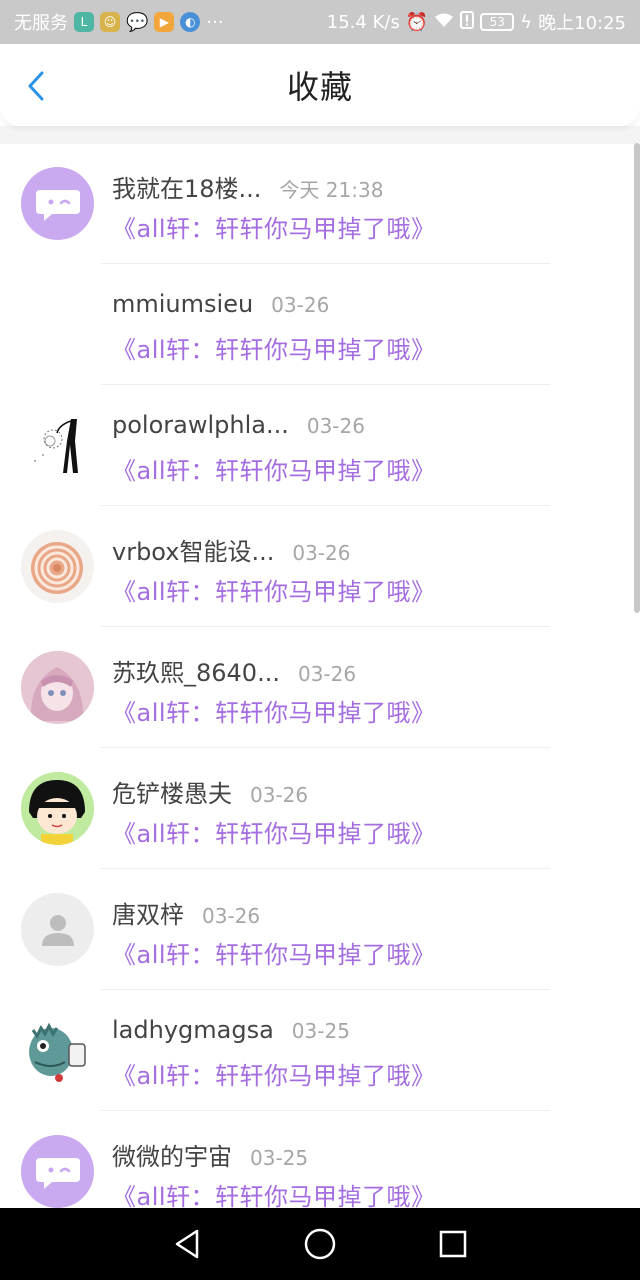 This screenshot has width=640, height=1280. I want to click on app-face-icon: ☺, so click(110, 22).